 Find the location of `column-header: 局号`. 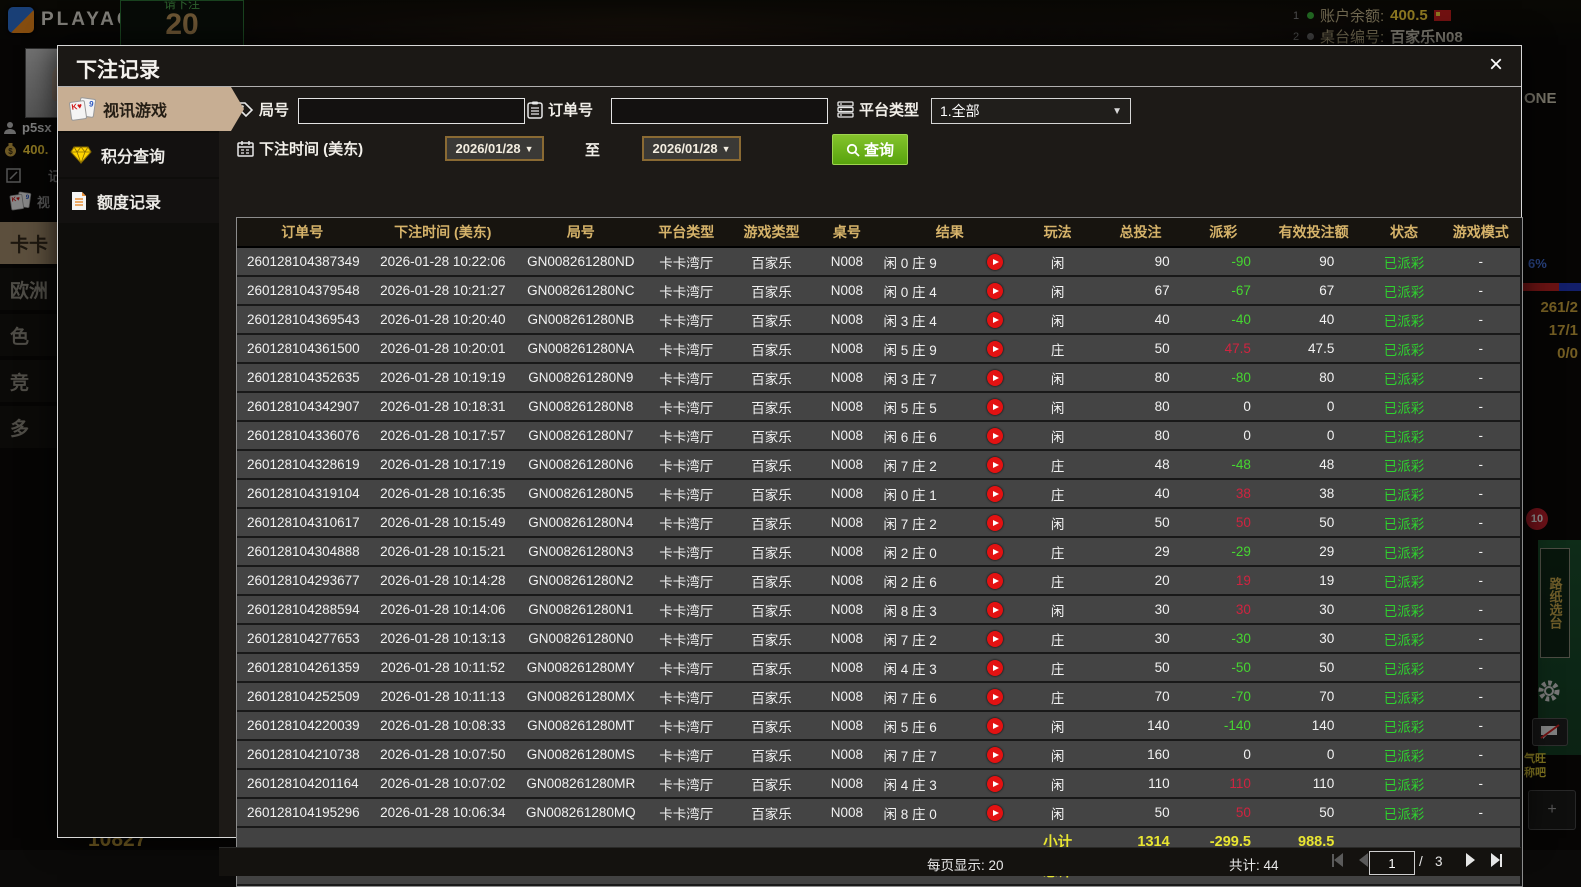

column-header: 局号 is located at coordinates (580, 232).